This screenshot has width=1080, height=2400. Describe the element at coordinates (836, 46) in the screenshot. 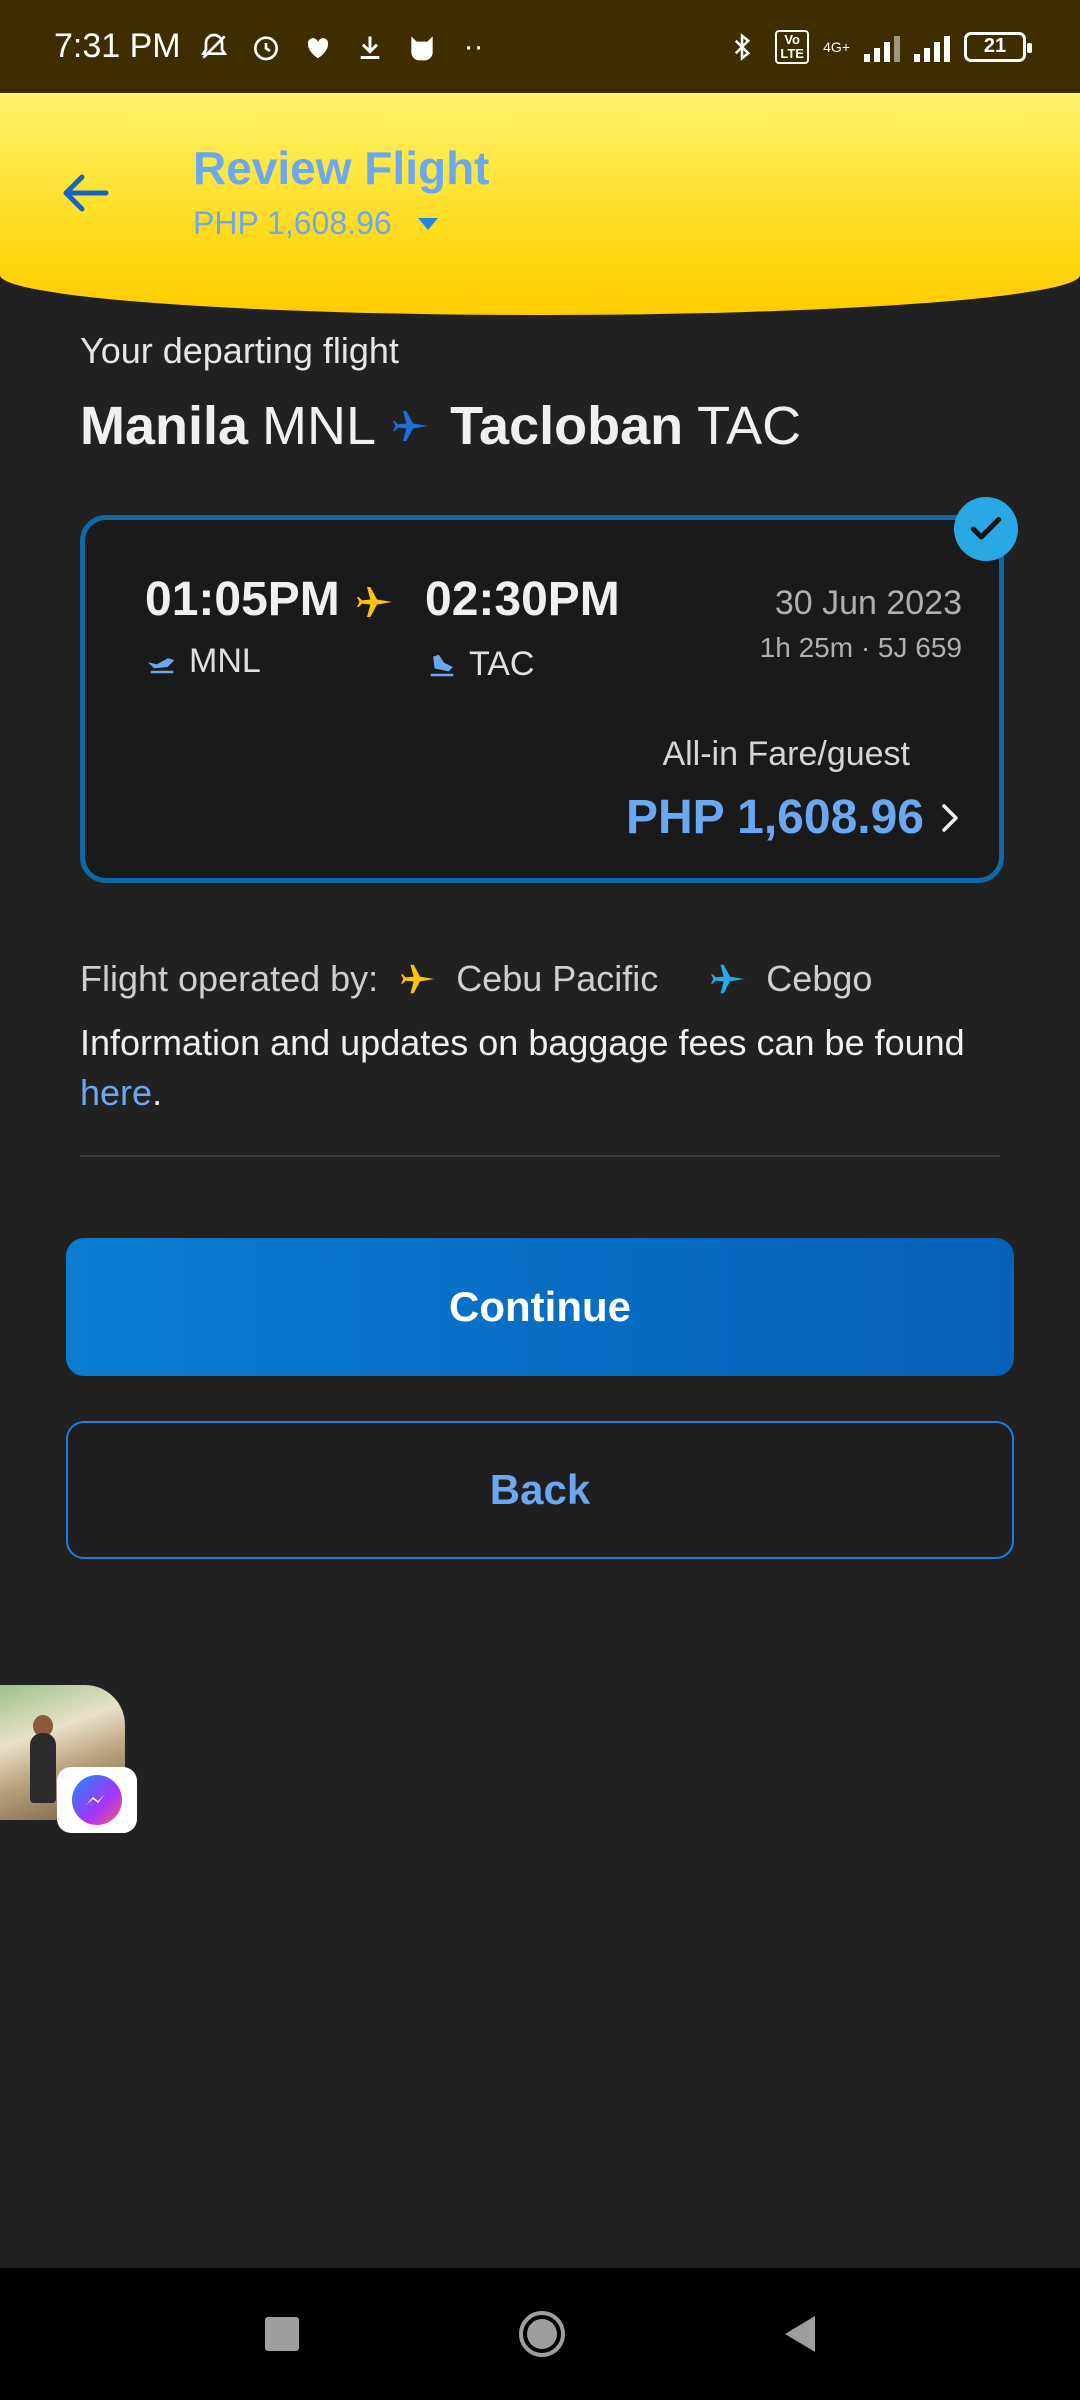

I see `network-type: 4G+` at that location.